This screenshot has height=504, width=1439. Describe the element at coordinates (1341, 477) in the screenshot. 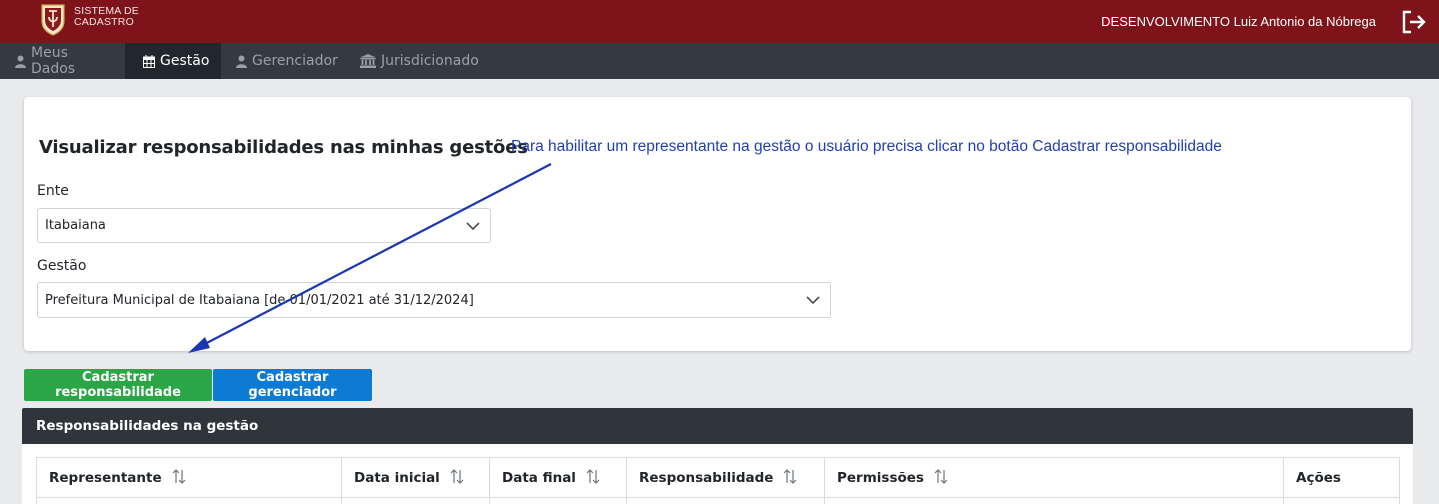

I see `column-header-acoes: Ações` at that location.